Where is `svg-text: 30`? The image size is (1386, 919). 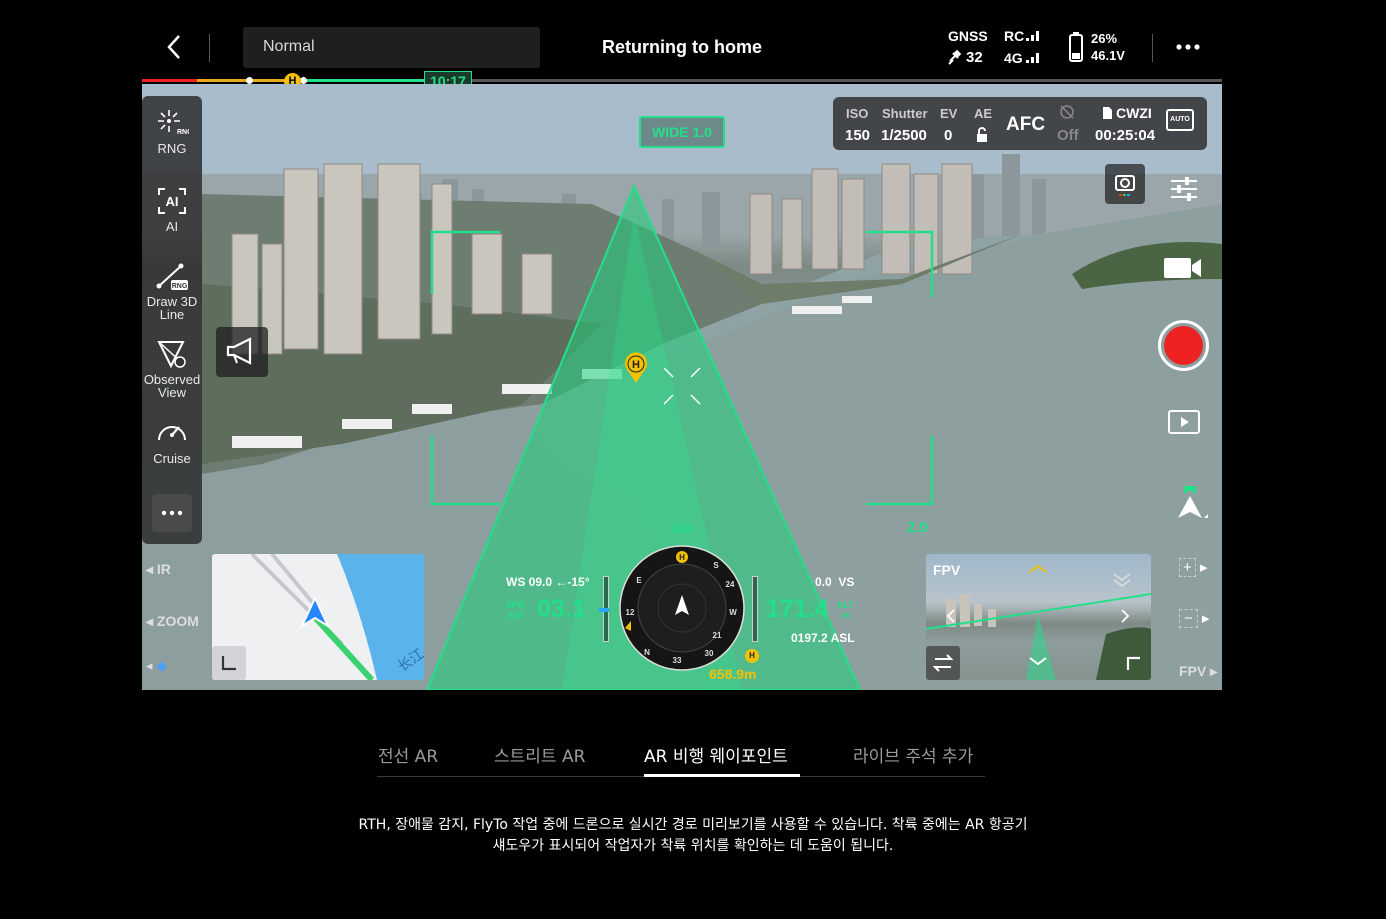
svg-text: 30 is located at coordinates (709, 653).